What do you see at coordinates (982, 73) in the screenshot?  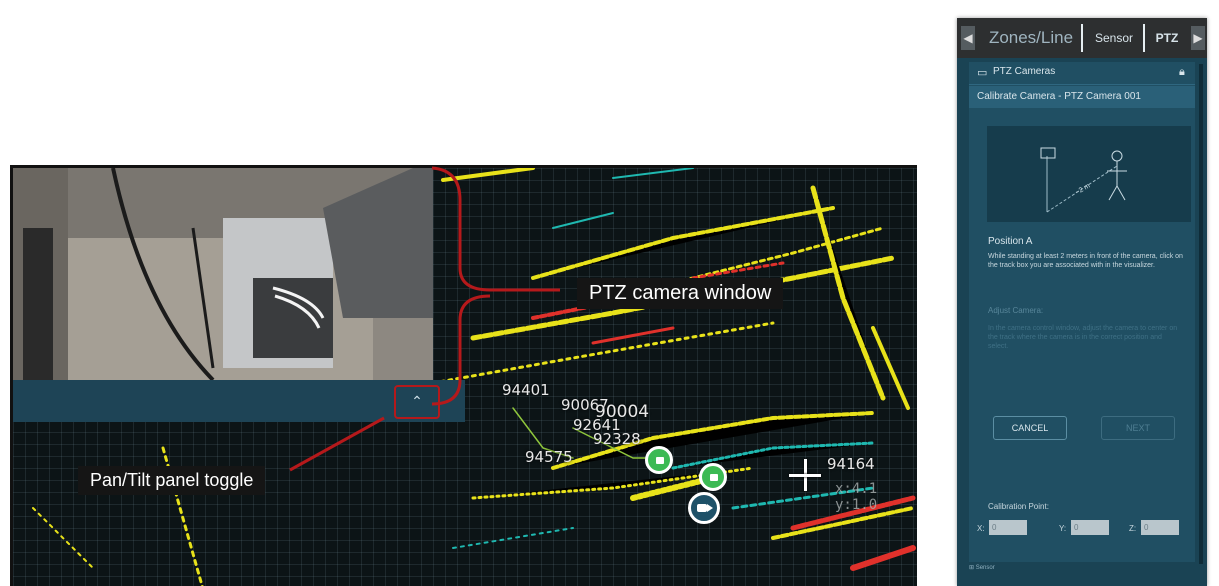 I see `camera-icon: ▭` at bounding box center [982, 73].